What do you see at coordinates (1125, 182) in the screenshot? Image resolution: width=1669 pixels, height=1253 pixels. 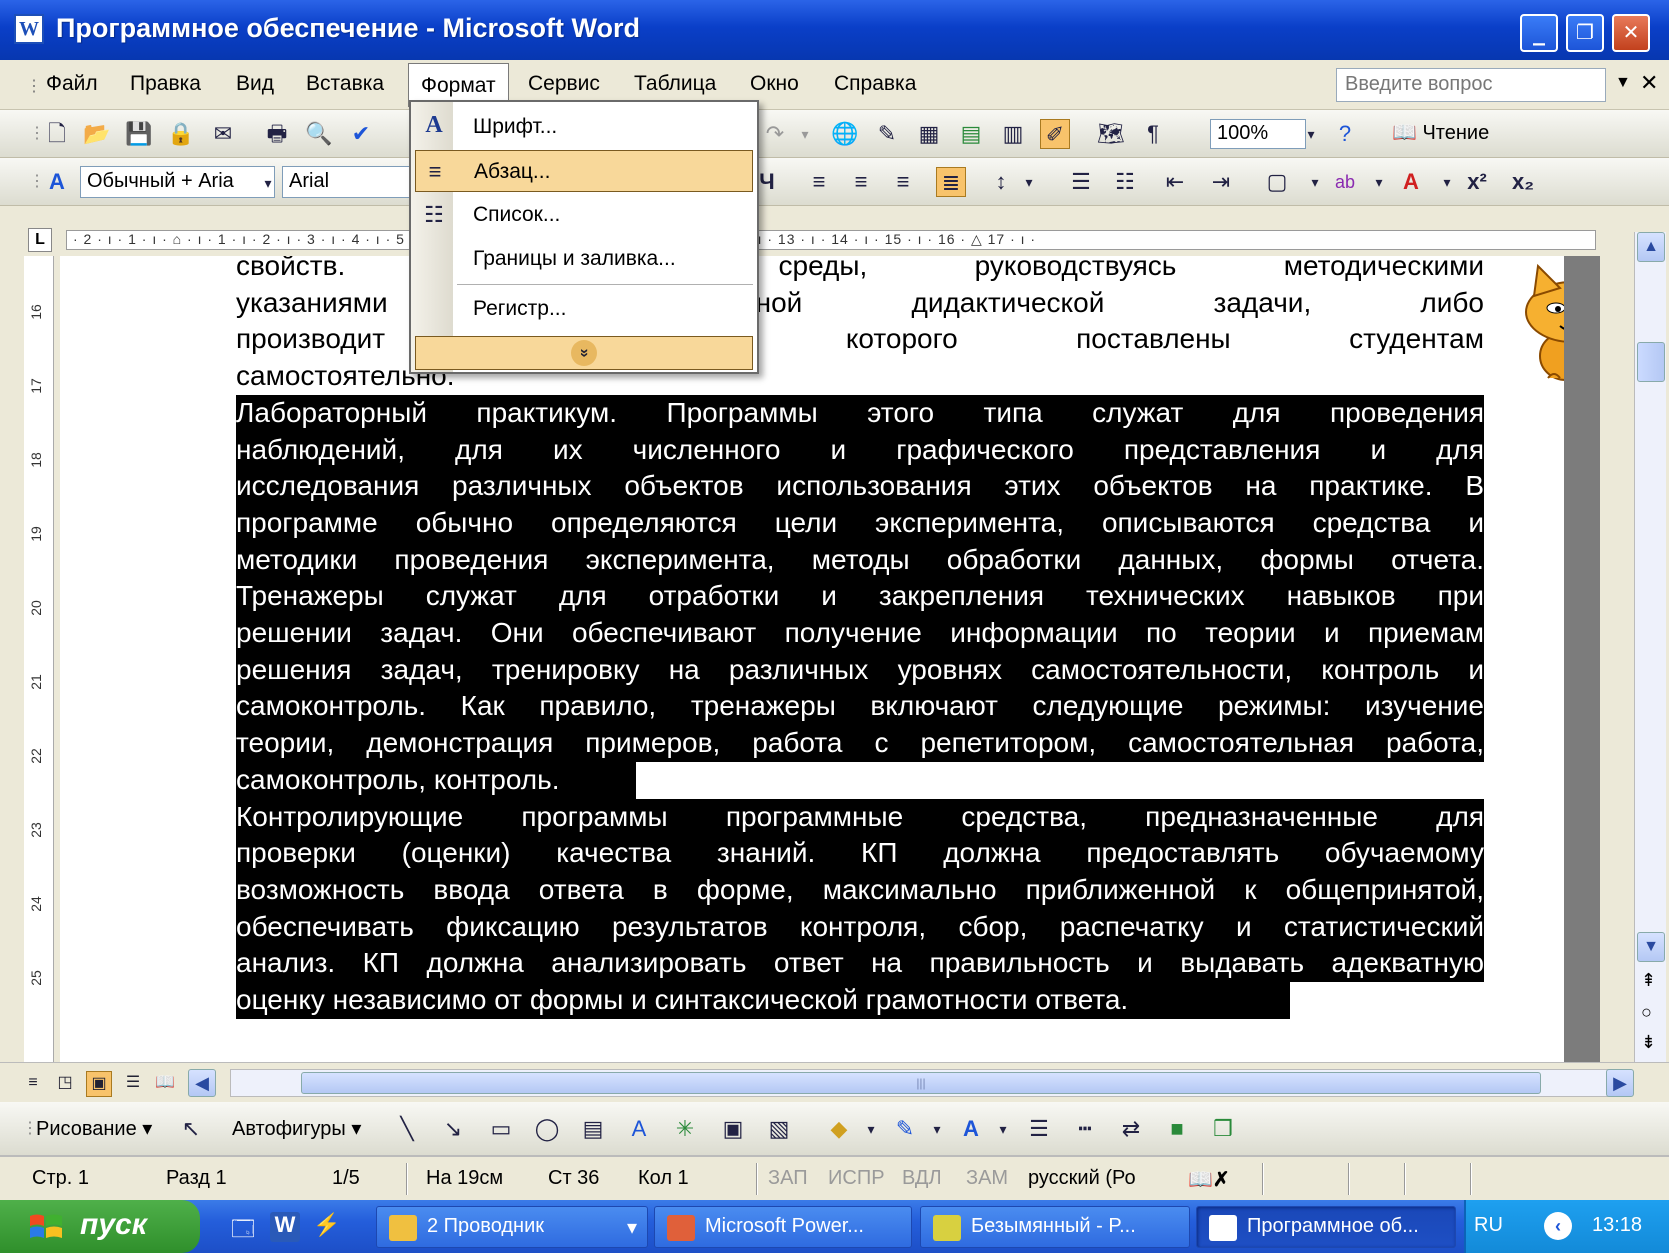 I see `bullets-icon: ☷` at bounding box center [1125, 182].